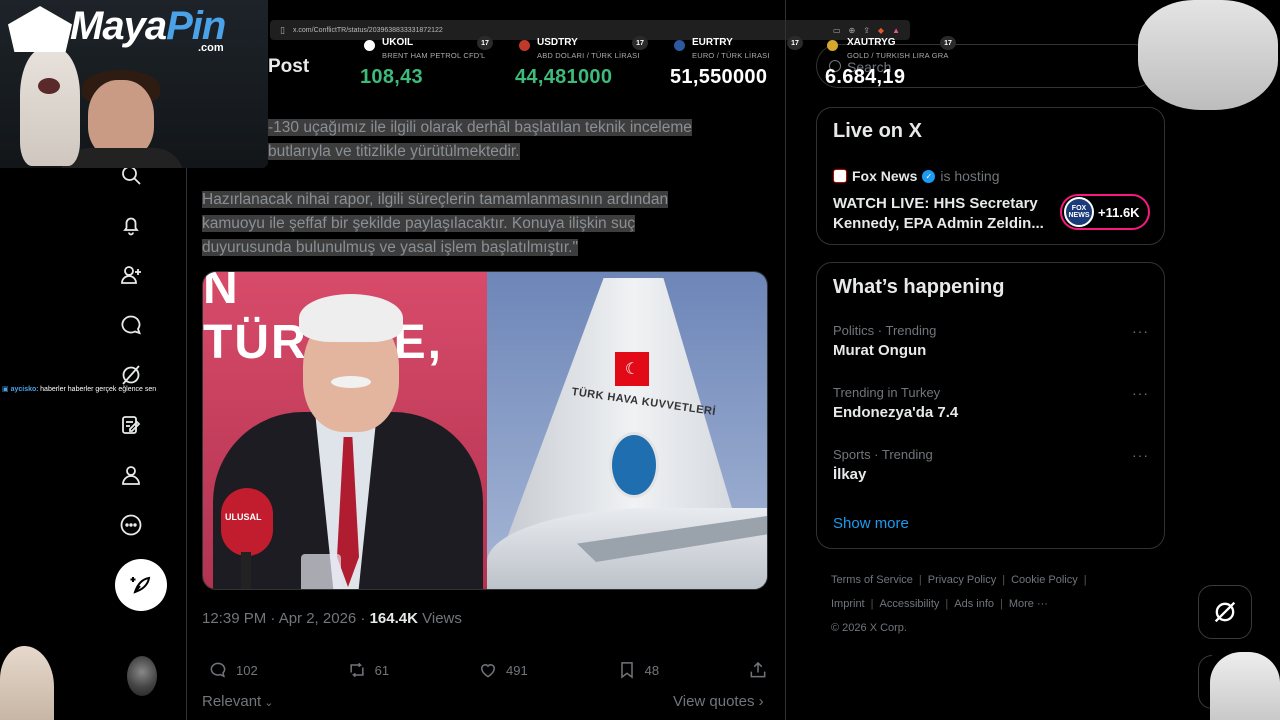 This screenshot has height=720, width=1280. Describe the element at coordinates (626, 670) in the screenshot. I see `bookmark-icon` at that location.